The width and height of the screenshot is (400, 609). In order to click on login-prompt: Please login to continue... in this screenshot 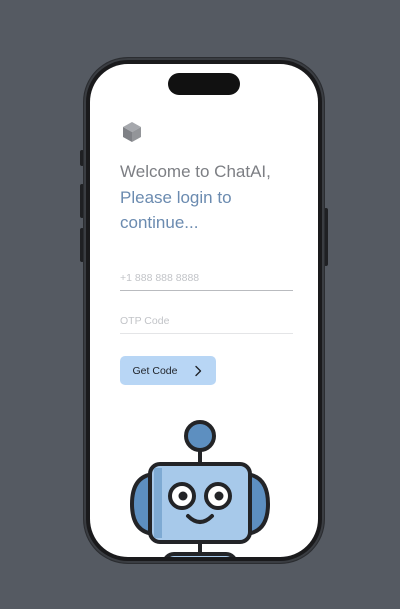, I will do `click(176, 210)`.